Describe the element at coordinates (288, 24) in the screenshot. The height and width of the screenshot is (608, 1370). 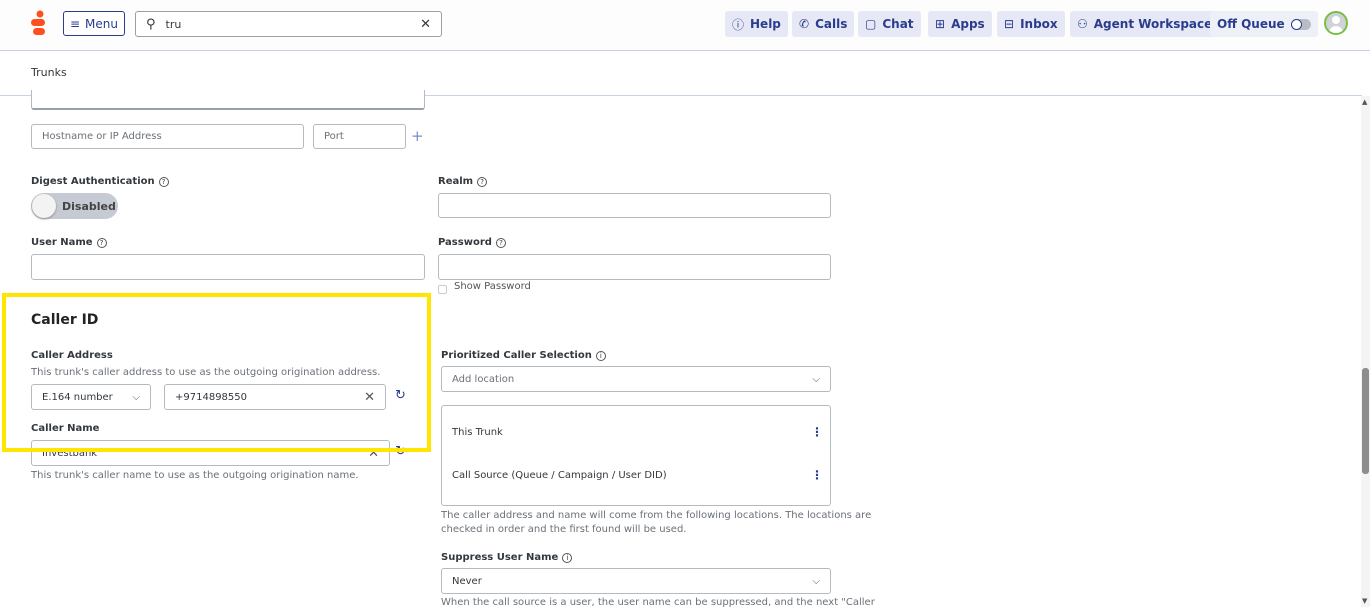
I see `search-input: ⚲ tru ✕` at that location.